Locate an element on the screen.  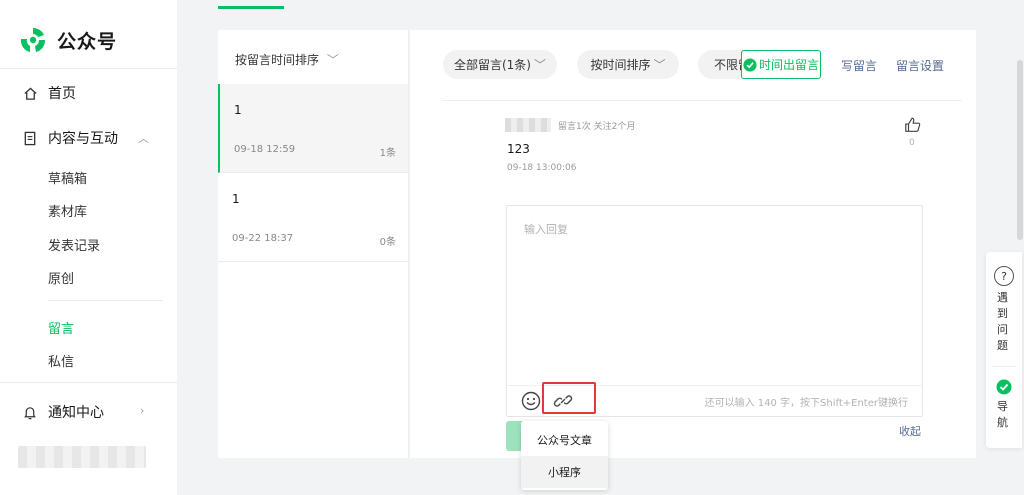
home-icon is located at coordinates (30, 93).